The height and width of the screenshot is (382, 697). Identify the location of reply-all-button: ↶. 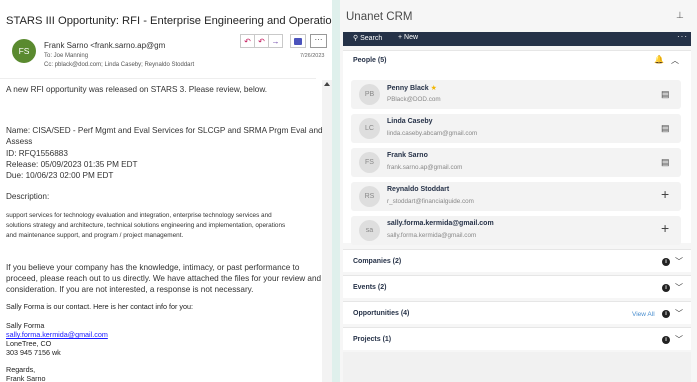
(261, 41).